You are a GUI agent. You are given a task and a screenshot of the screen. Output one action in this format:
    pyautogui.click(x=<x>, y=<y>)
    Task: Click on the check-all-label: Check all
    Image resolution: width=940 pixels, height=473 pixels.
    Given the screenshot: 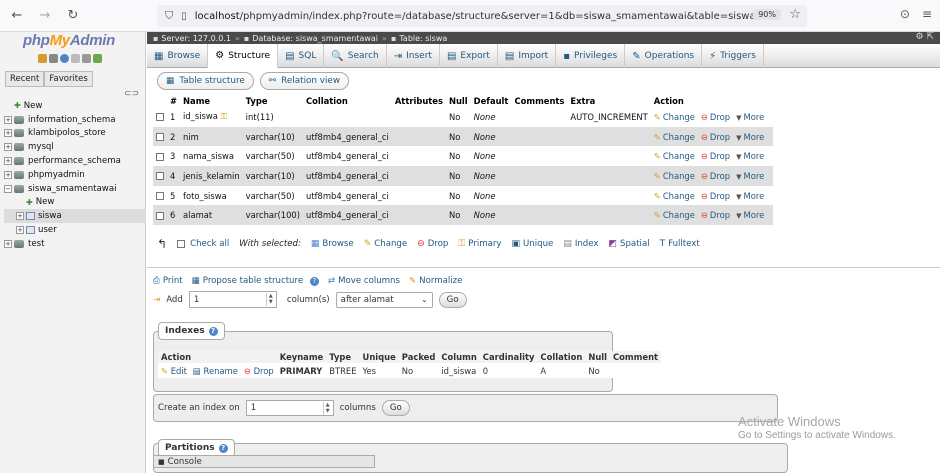 What is the action you would take?
    pyautogui.click(x=209, y=244)
    